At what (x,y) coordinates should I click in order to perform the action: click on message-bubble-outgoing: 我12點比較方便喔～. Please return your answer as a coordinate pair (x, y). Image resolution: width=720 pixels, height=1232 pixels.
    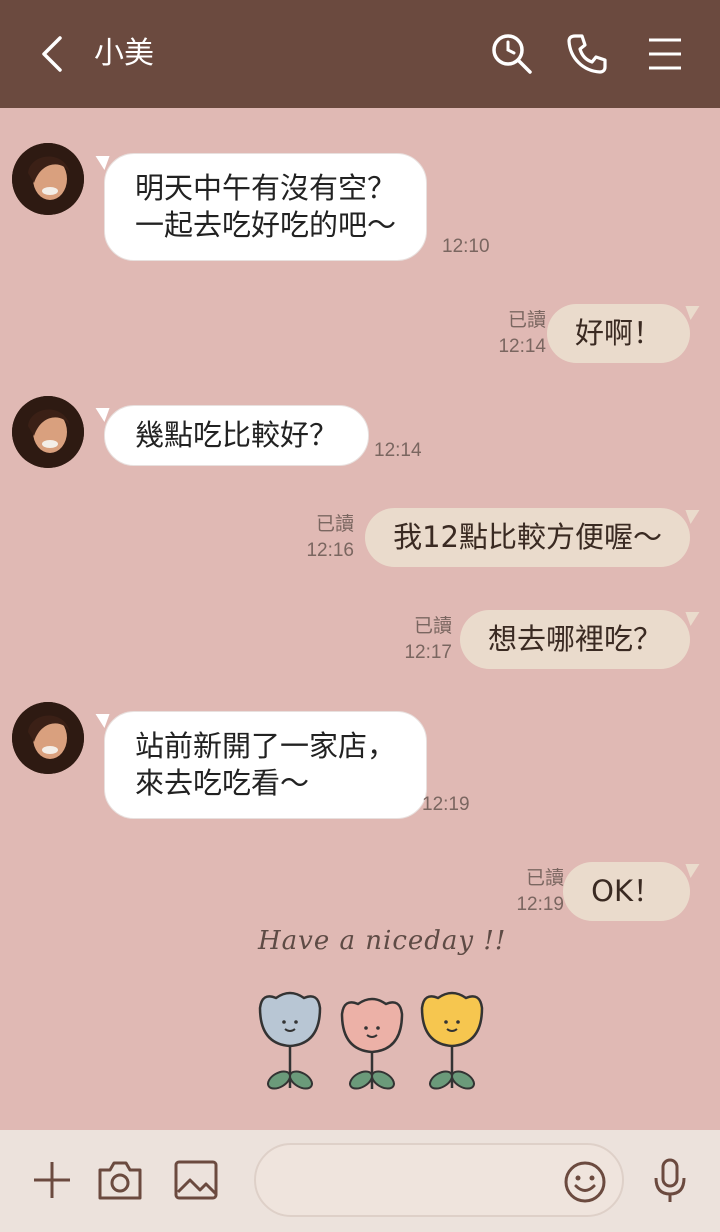
    Looking at the image, I should click on (527, 537).